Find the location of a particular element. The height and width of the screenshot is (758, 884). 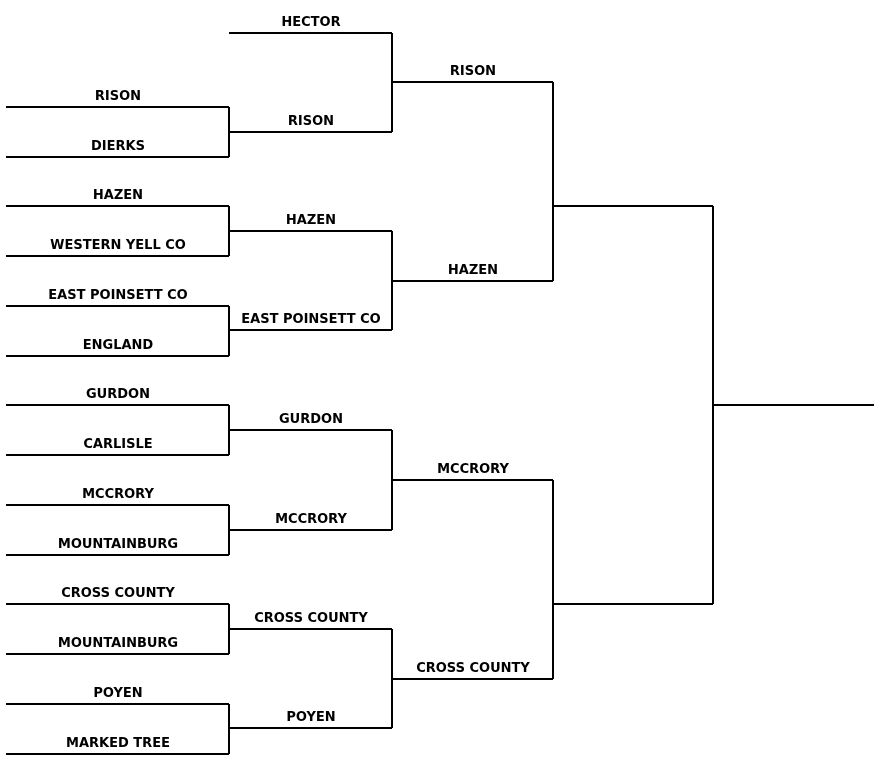

round1-team: POYEN is located at coordinates (117, 693).